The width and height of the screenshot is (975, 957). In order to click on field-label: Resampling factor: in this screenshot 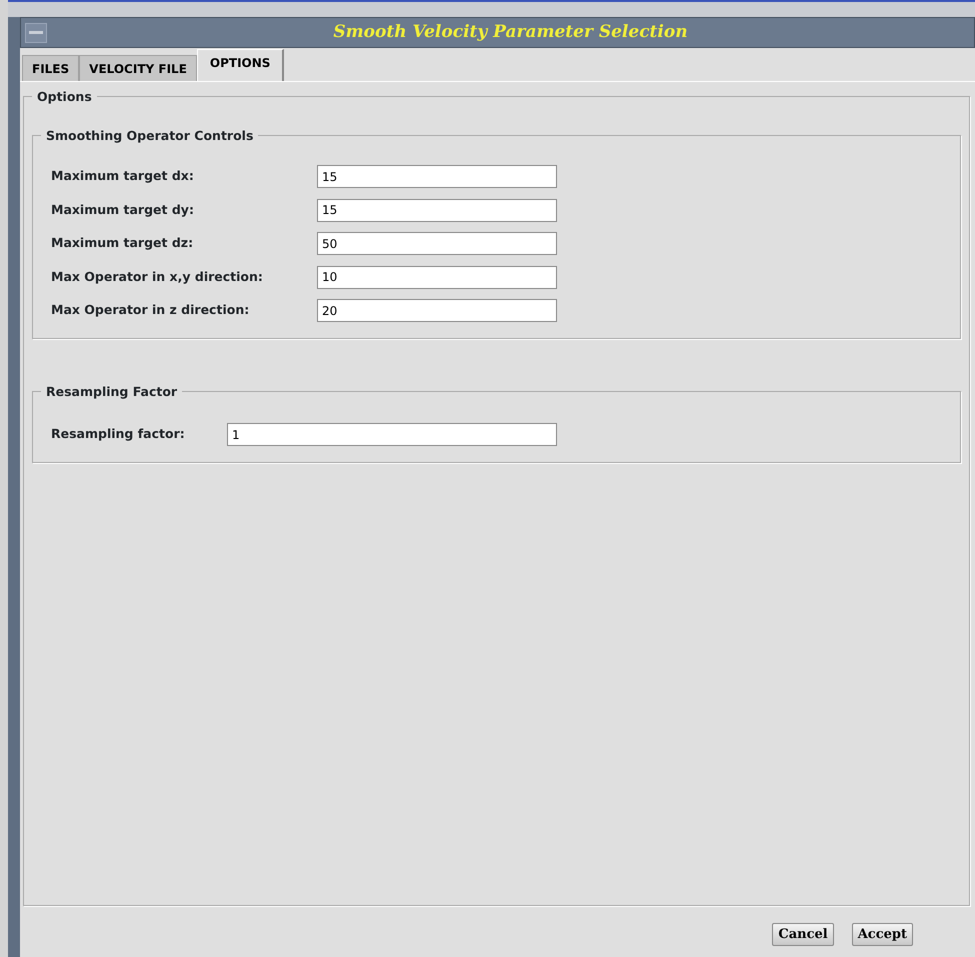, I will do `click(118, 434)`.